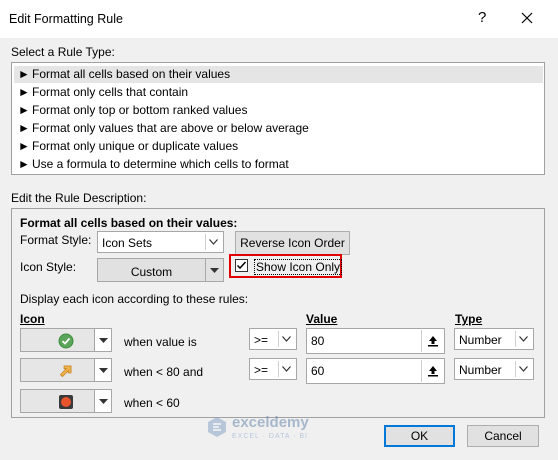 This screenshot has width=558, height=460. I want to click on value-input: 60, so click(375, 371).